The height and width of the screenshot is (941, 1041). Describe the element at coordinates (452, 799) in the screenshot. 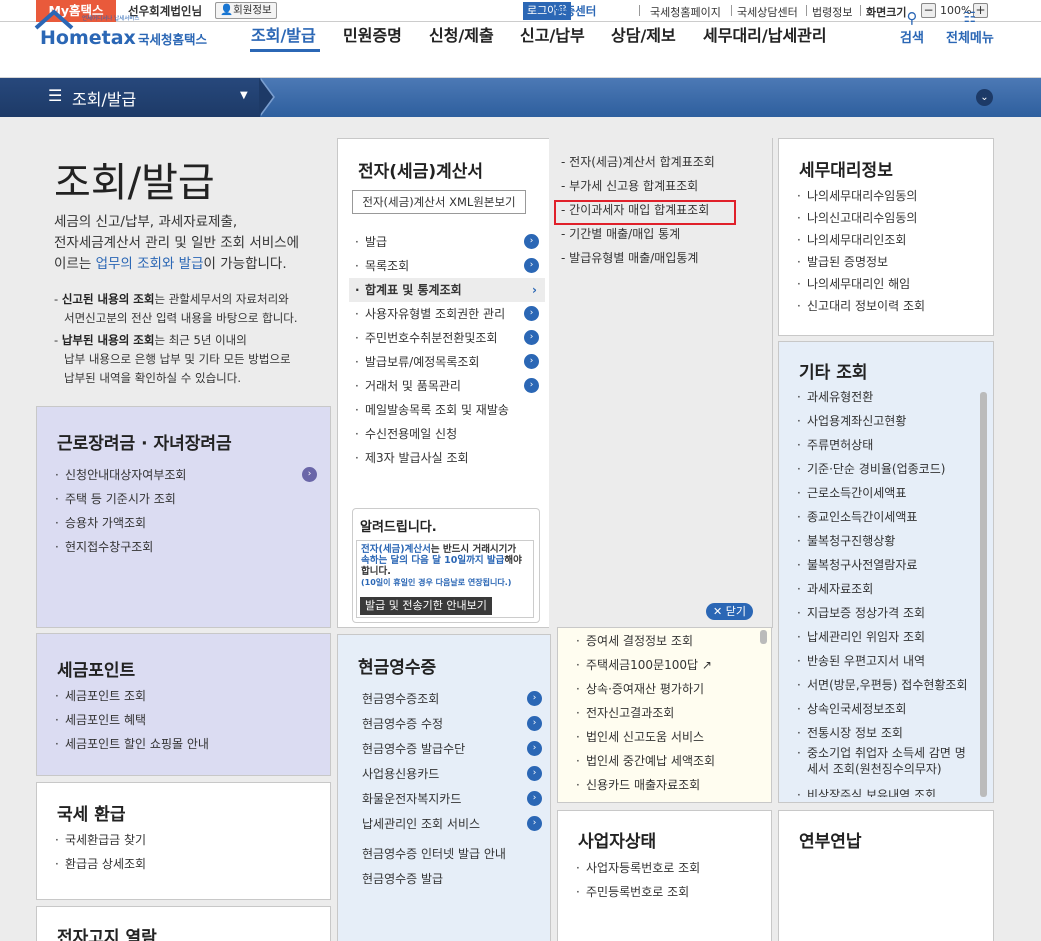

I see `list-item: 화물운전자복지카드 ›` at that location.